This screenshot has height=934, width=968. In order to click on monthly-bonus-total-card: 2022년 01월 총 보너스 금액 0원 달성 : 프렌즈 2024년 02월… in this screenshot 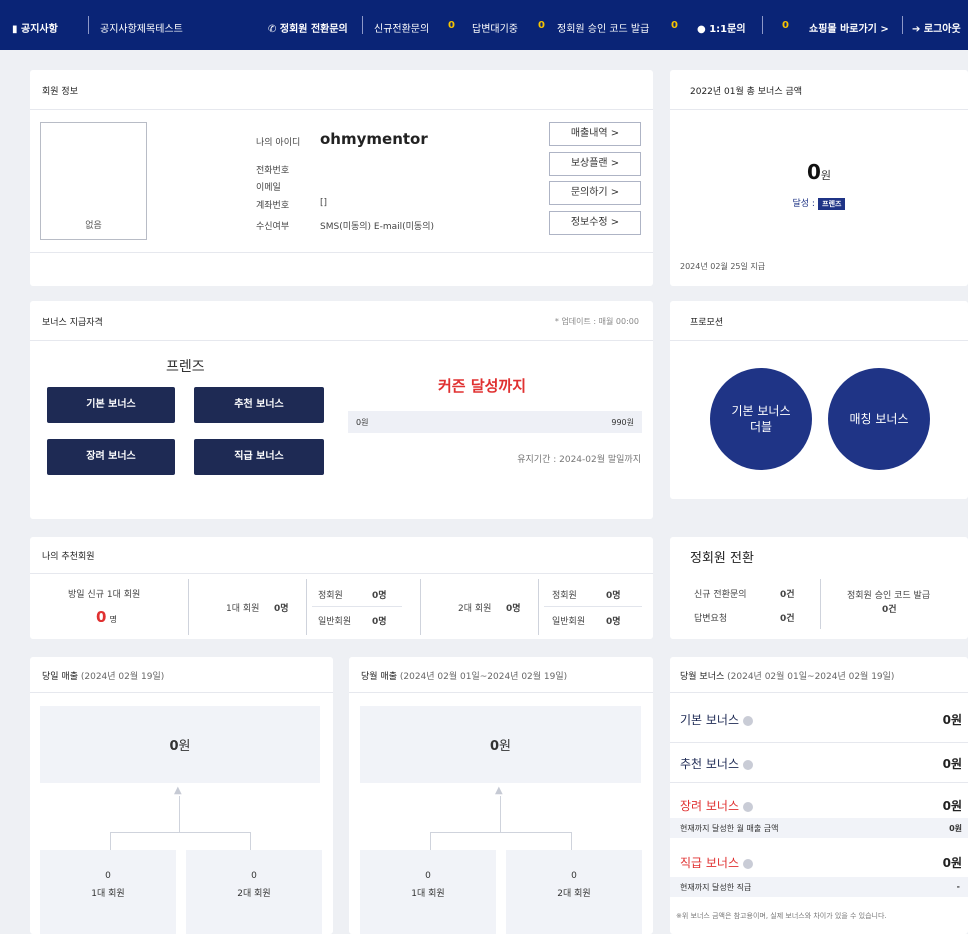, I will do `click(819, 178)`.